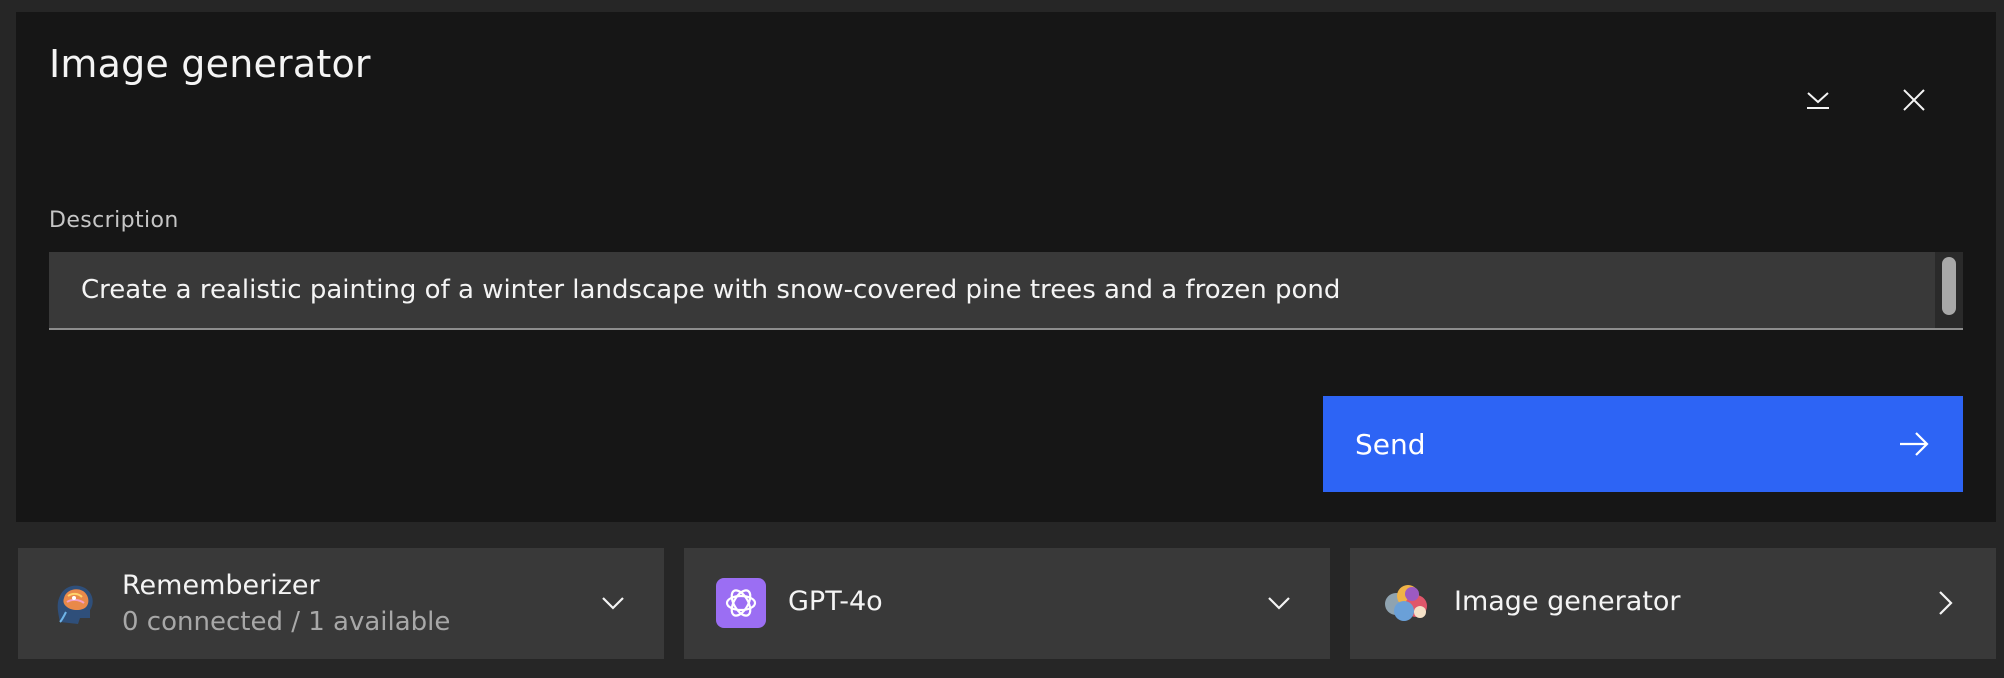 The width and height of the screenshot is (2004, 678). I want to click on rememberizer-brain-icon, so click(75, 604).